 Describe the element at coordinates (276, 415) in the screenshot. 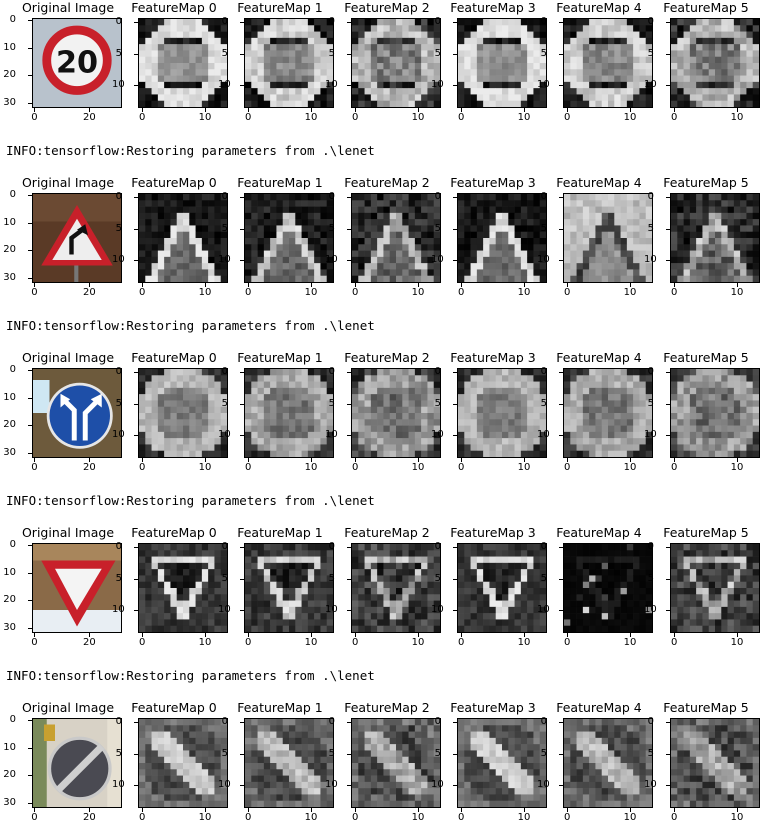

I see `feature-map-panel: FeatureMap 1 0 5 10 0 10` at that location.